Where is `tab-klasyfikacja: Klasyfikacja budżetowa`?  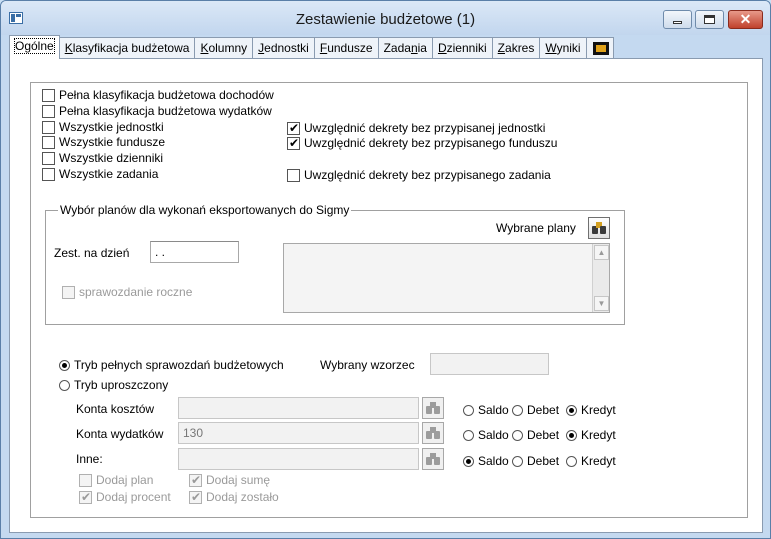 tab-klasyfikacja: Klasyfikacja budżetowa is located at coordinates (127, 48).